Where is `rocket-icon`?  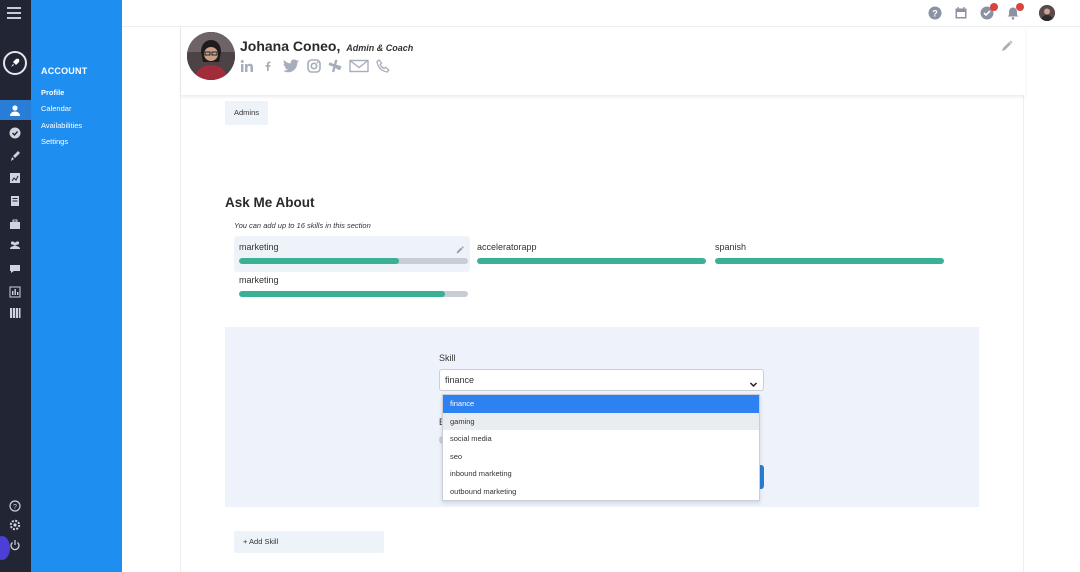
rocket-icon is located at coordinates (15, 156).